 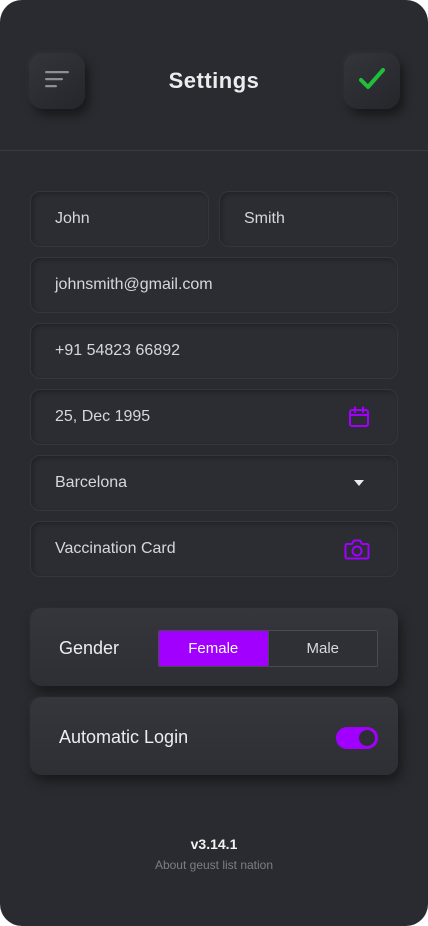 What do you see at coordinates (357, 549) in the screenshot?
I see `camera-icon` at bounding box center [357, 549].